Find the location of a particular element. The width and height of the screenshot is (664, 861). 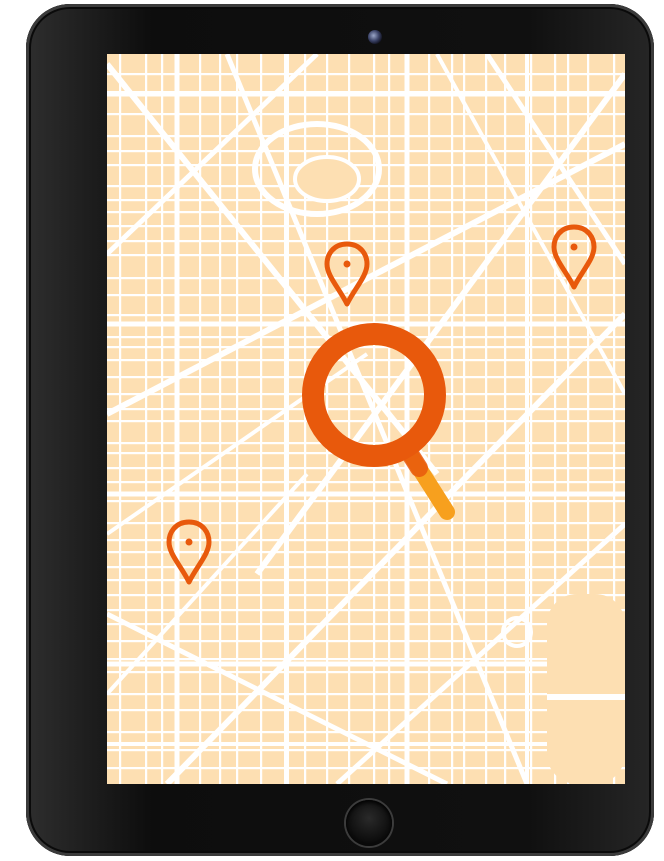

map-road-segment is located at coordinates (586, 697).